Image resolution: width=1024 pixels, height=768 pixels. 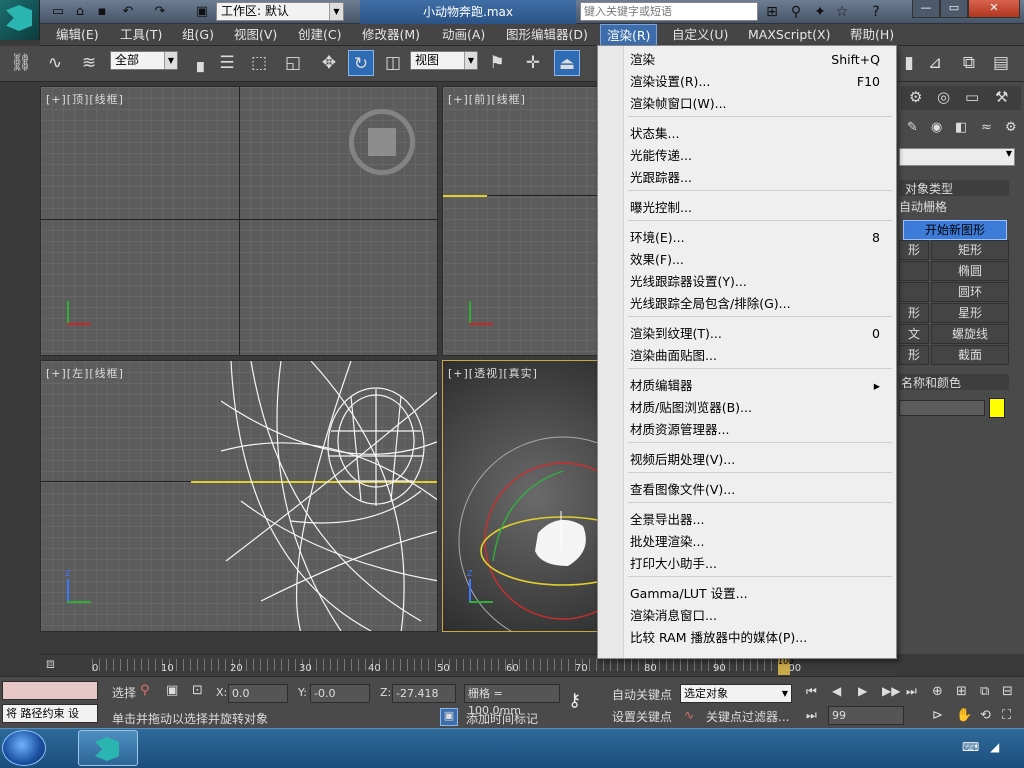 What do you see at coordinates (61, 665) in the screenshot?
I see `mini-curve-editor-icon: ⧈` at bounding box center [61, 665].